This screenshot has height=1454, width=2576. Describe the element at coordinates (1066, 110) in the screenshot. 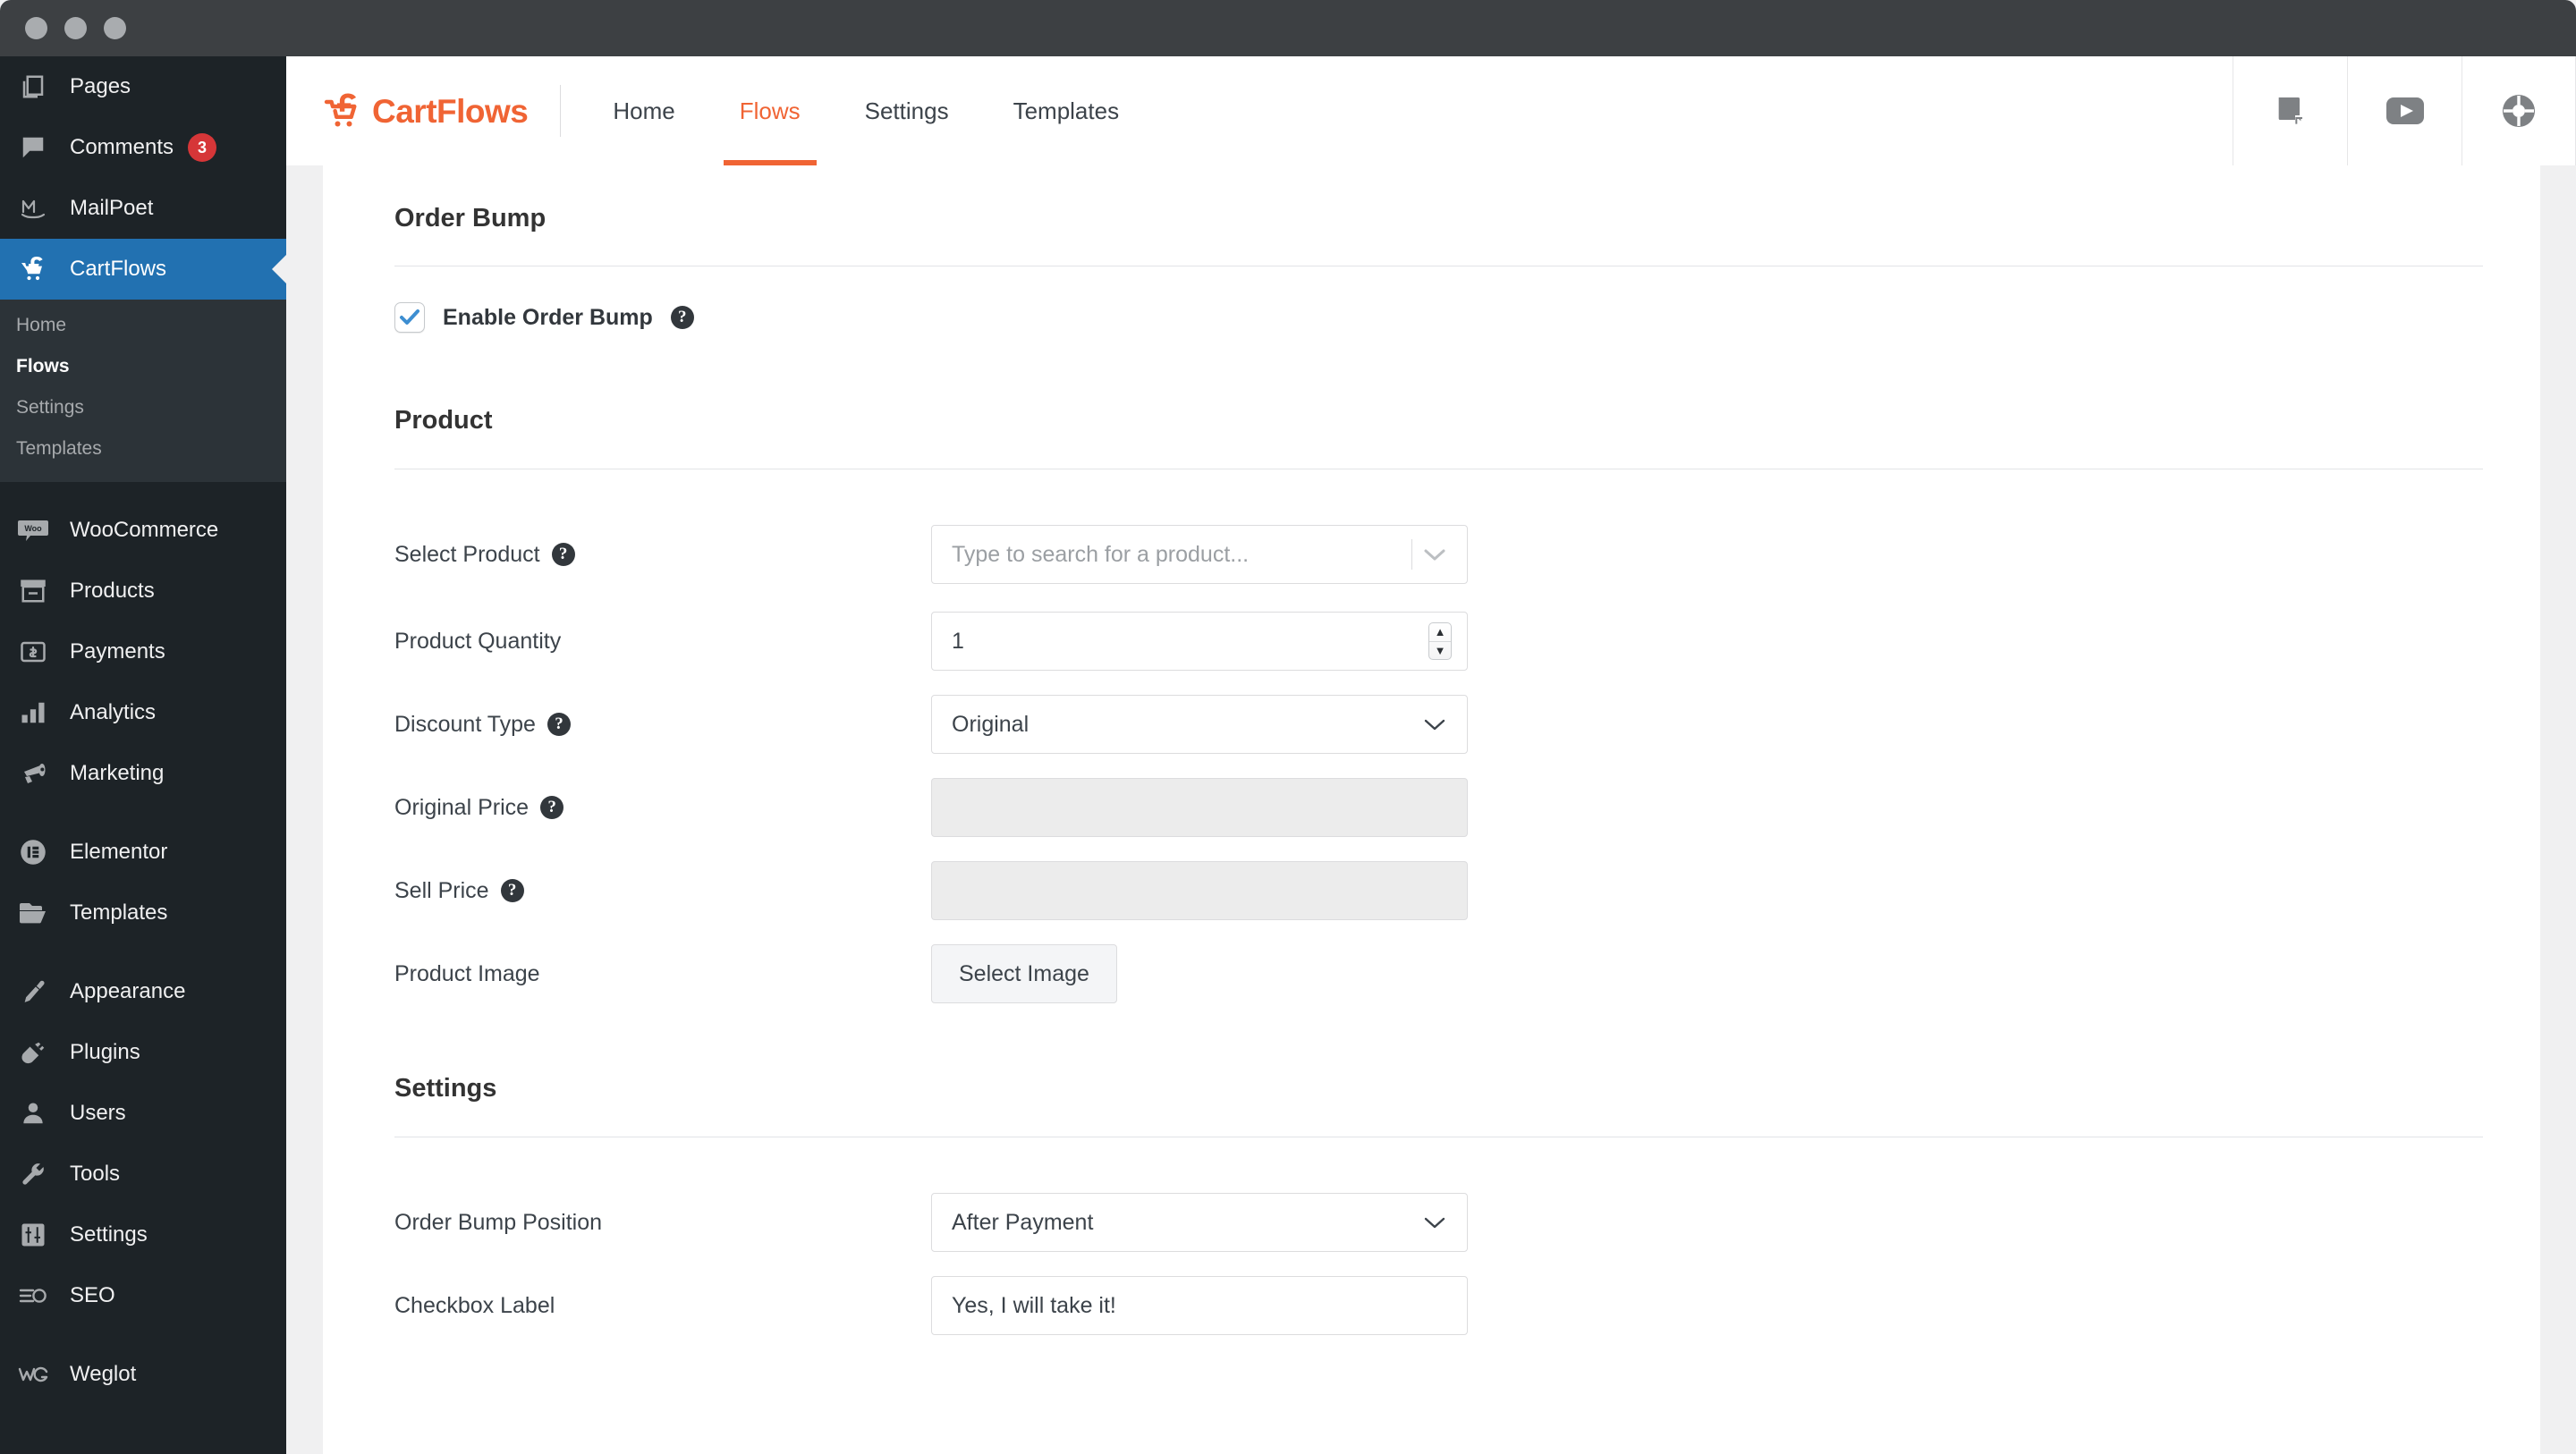

I see `tab-templates: Templates` at that location.